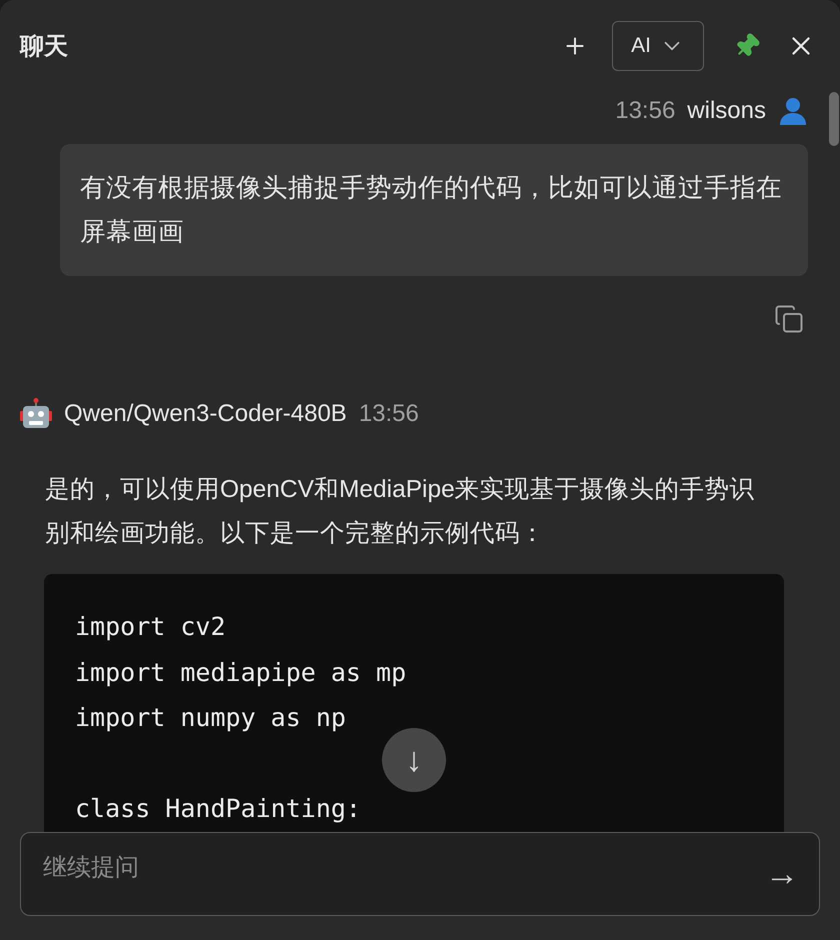  I want to click on scrollbar-thumb, so click(834, 119).